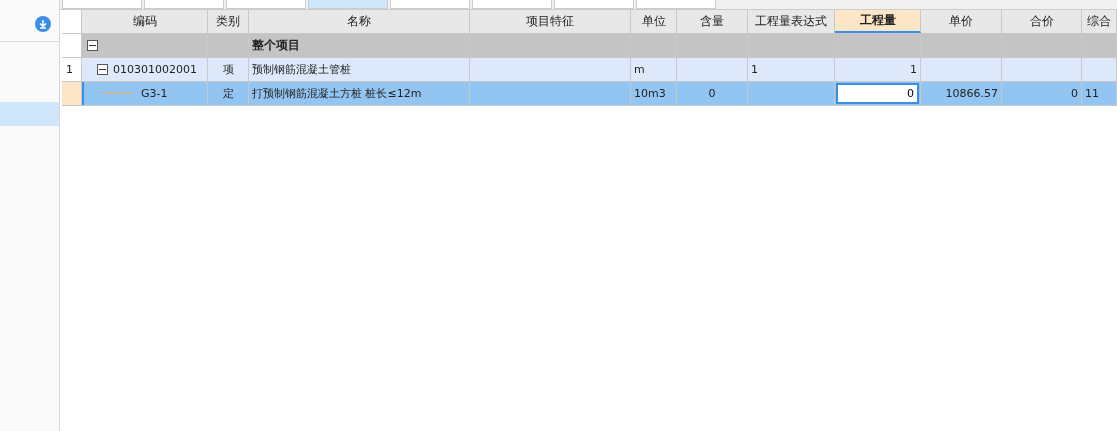 This screenshot has width=1117, height=431. Describe the element at coordinates (228, 93) in the screenshot. I see `table-cell: 定` at that location.